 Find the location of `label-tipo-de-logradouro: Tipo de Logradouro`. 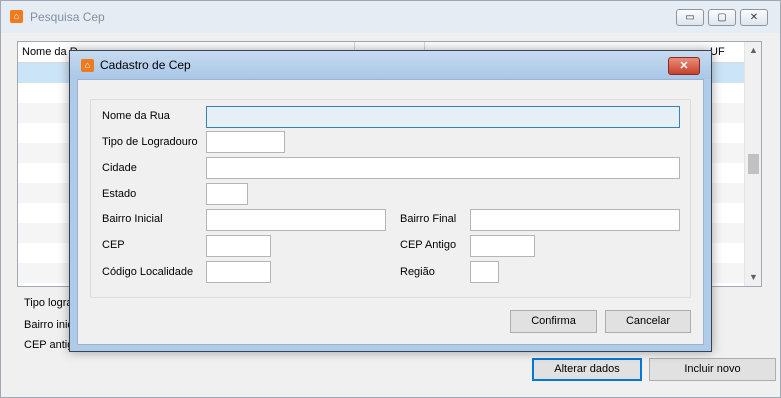

label-tipo-de-logradouro: Tipo de Logradouro is located at coordinates (150, 142).